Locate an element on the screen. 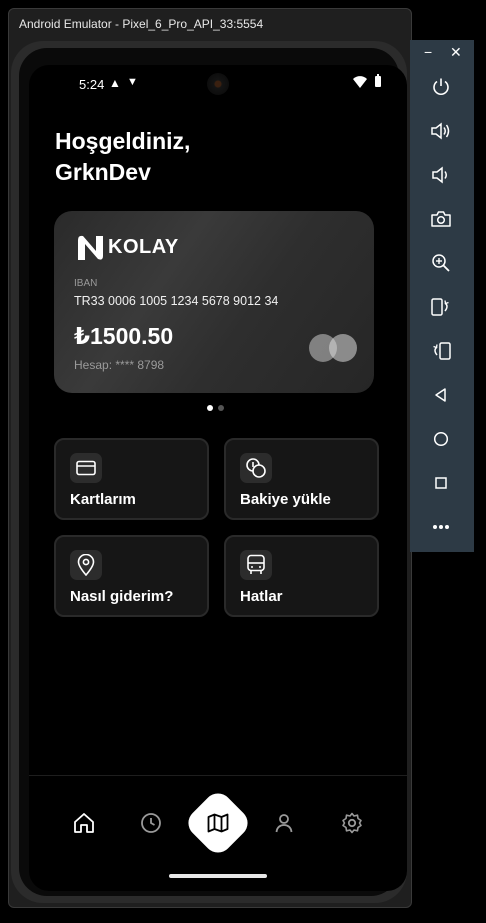 This screenshot has height=923, width=486. nav-settings is located at coordinates (352, 823).